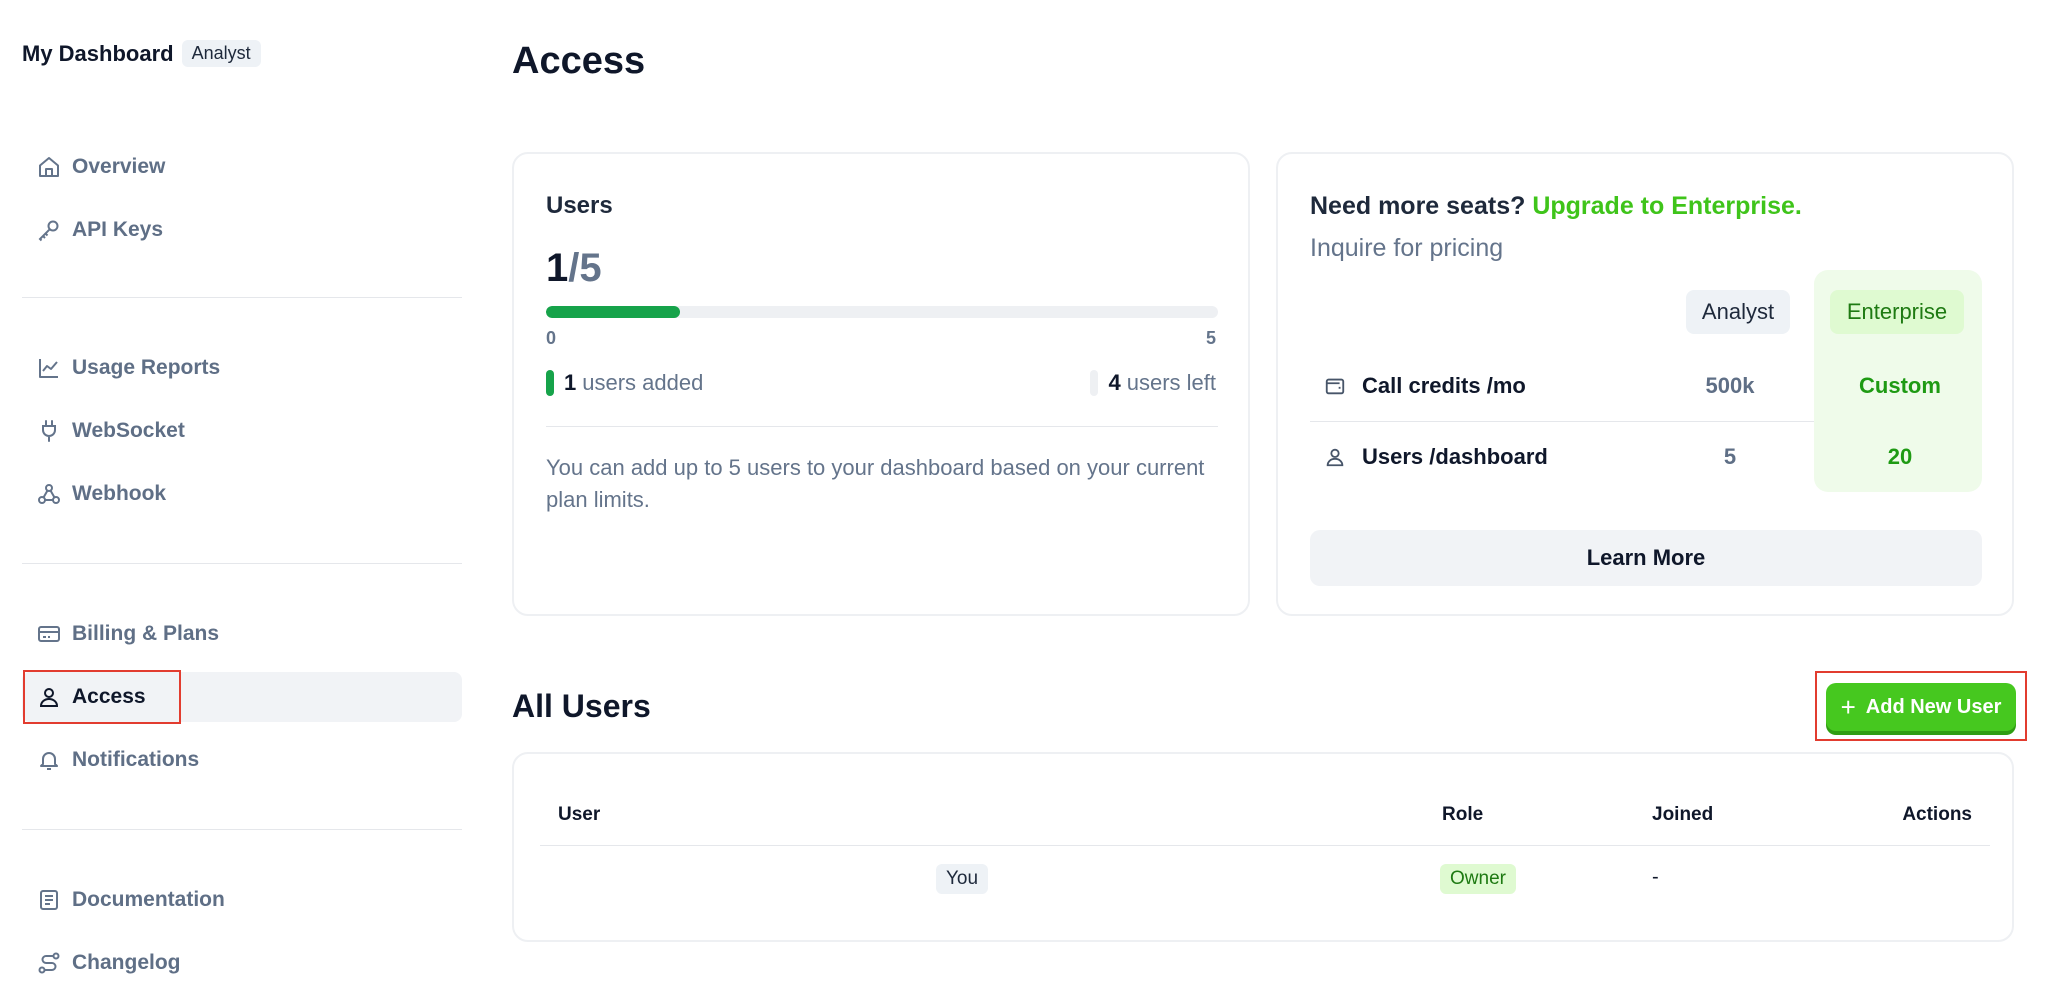 Image resolution: width=2048 pixels, height=992 pixels. I want to click on plan-badge: Analyst, so click(221, 53).